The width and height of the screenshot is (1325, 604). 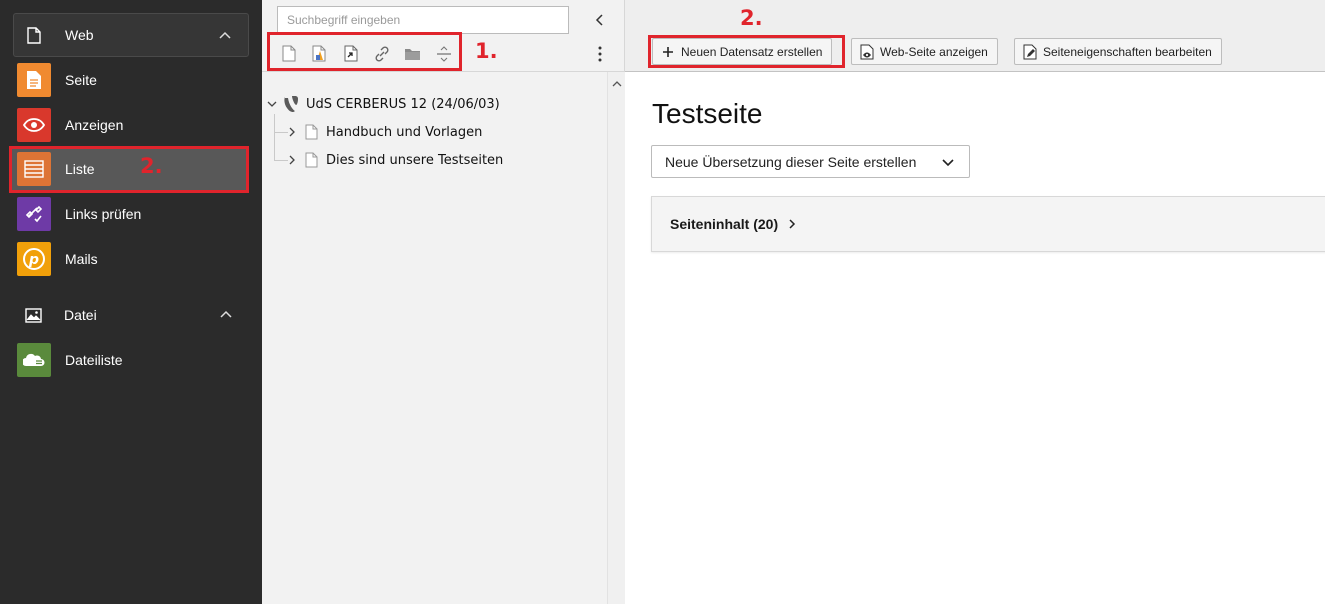 I want to click on link-check-icon, so click(x=34, y=214).